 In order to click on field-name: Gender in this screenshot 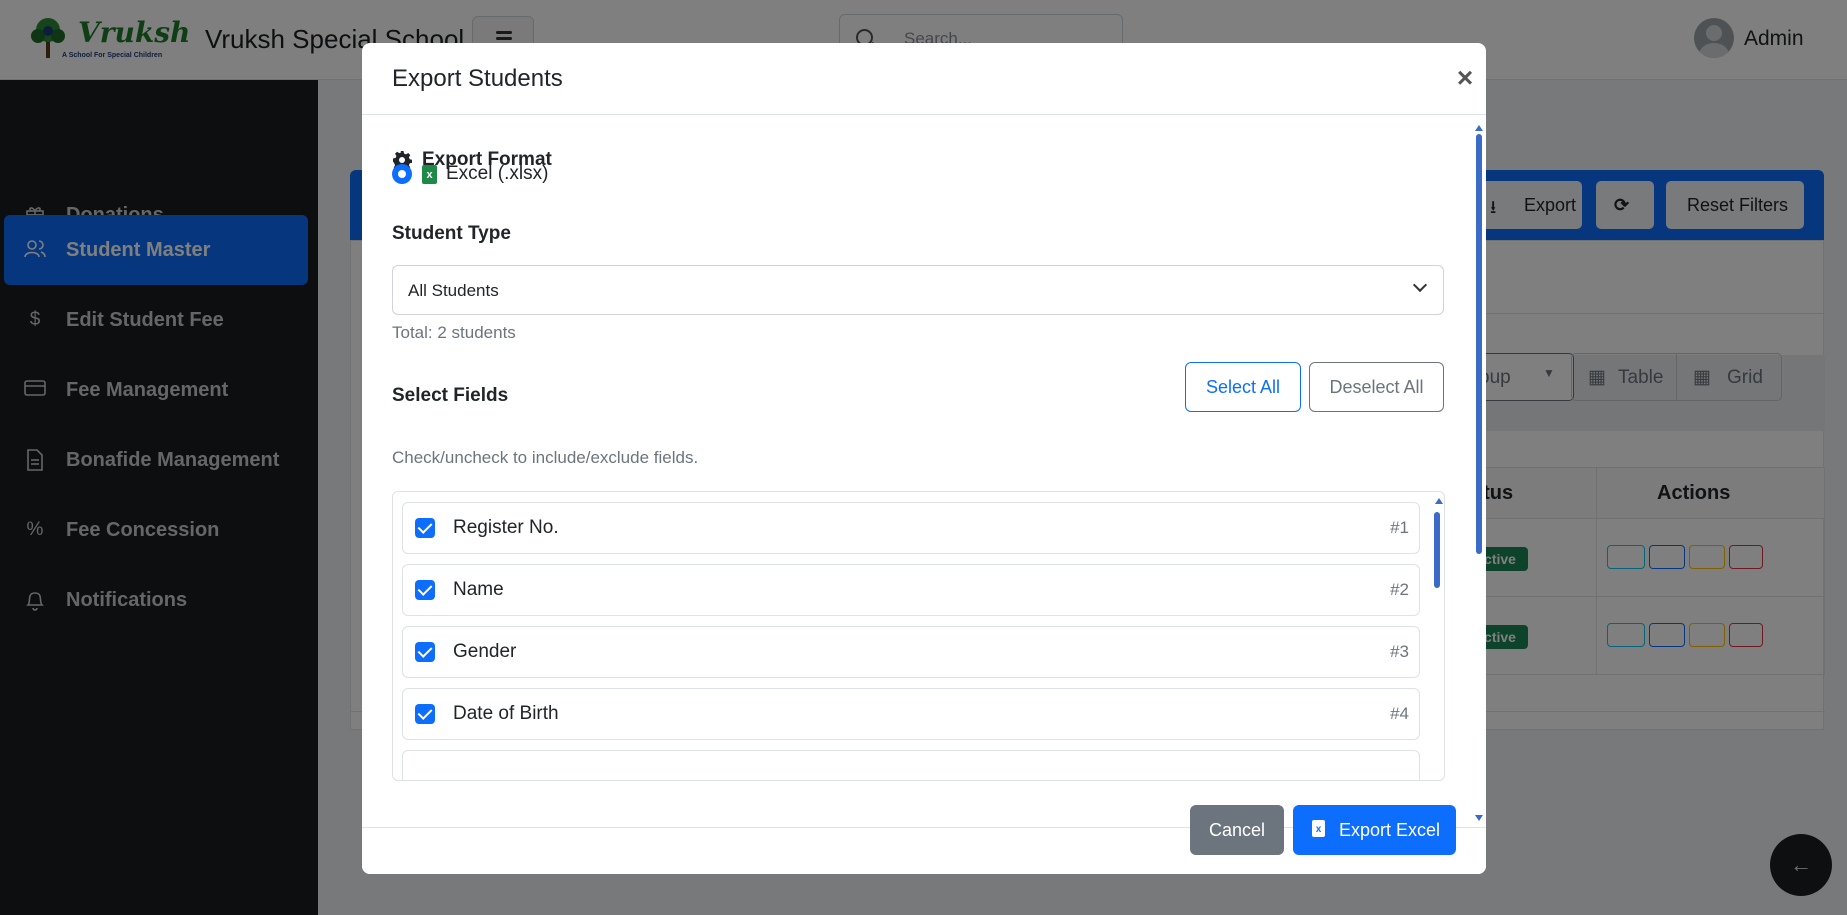, I will do `click(485, 651)`.